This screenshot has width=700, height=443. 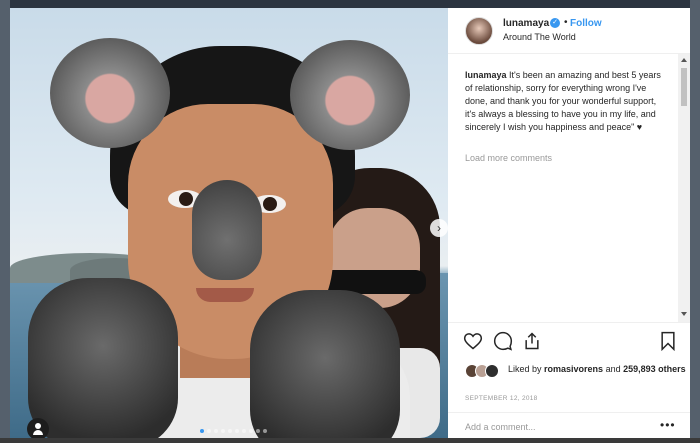 What do you see at coordinates (684, 188) in the screenshot?
I see `scrollbar` at bounding box center [684, 188].